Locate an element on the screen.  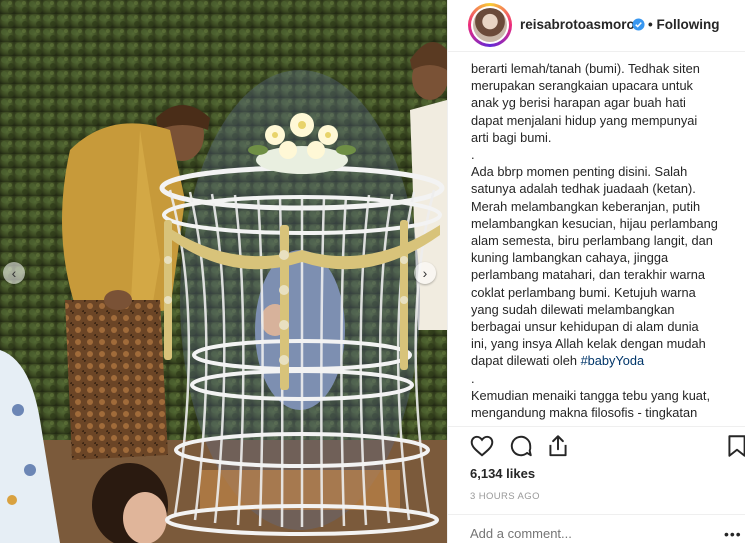
follow-status: • Following is located at coordinates (684, 24).